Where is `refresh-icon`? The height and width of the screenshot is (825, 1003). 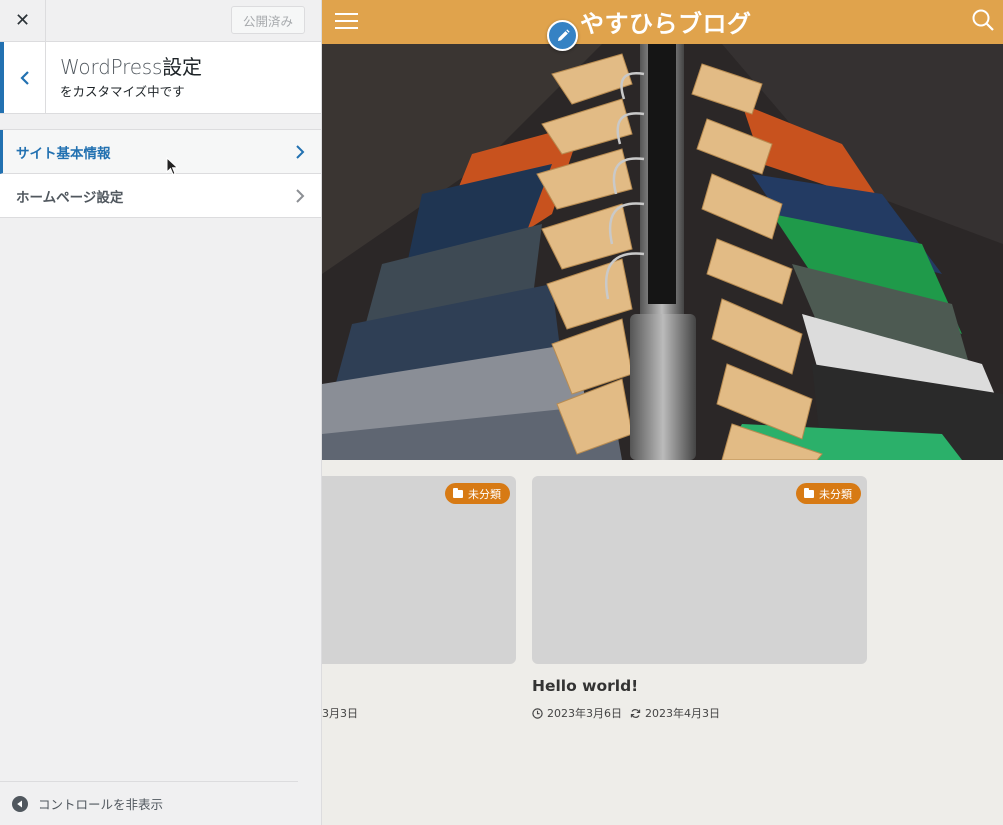
refresh-icon is located at coordinates (635, 713).